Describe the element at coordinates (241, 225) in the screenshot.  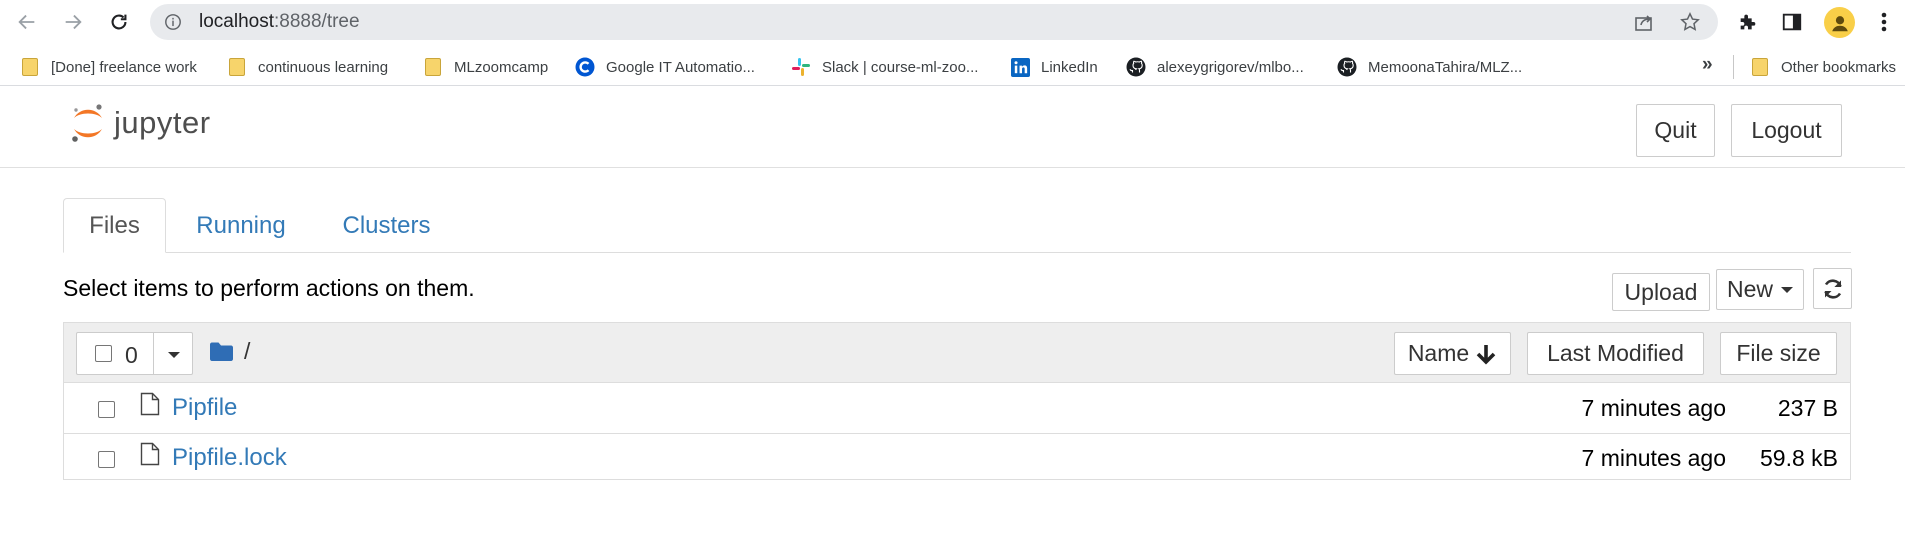
I see `tab-running: Running` at that location.